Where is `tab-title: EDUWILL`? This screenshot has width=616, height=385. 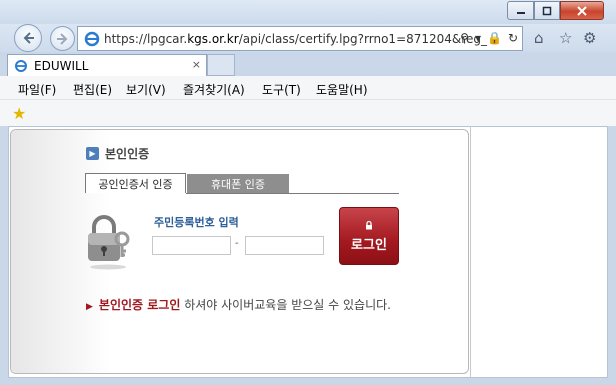
tab-title: EDUWILL is located at coordinates (61, 65).